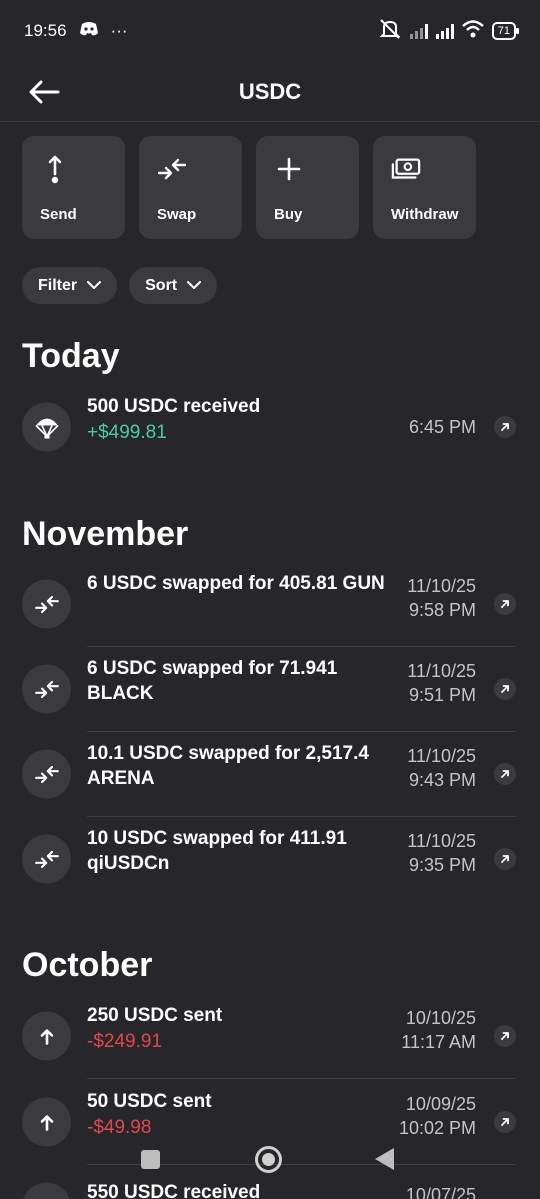 The height and width of the screenshot is (1199, 540). Describe the element at coordinates (472, 31) in the screenshot. I see `wifi-icon` at that location.